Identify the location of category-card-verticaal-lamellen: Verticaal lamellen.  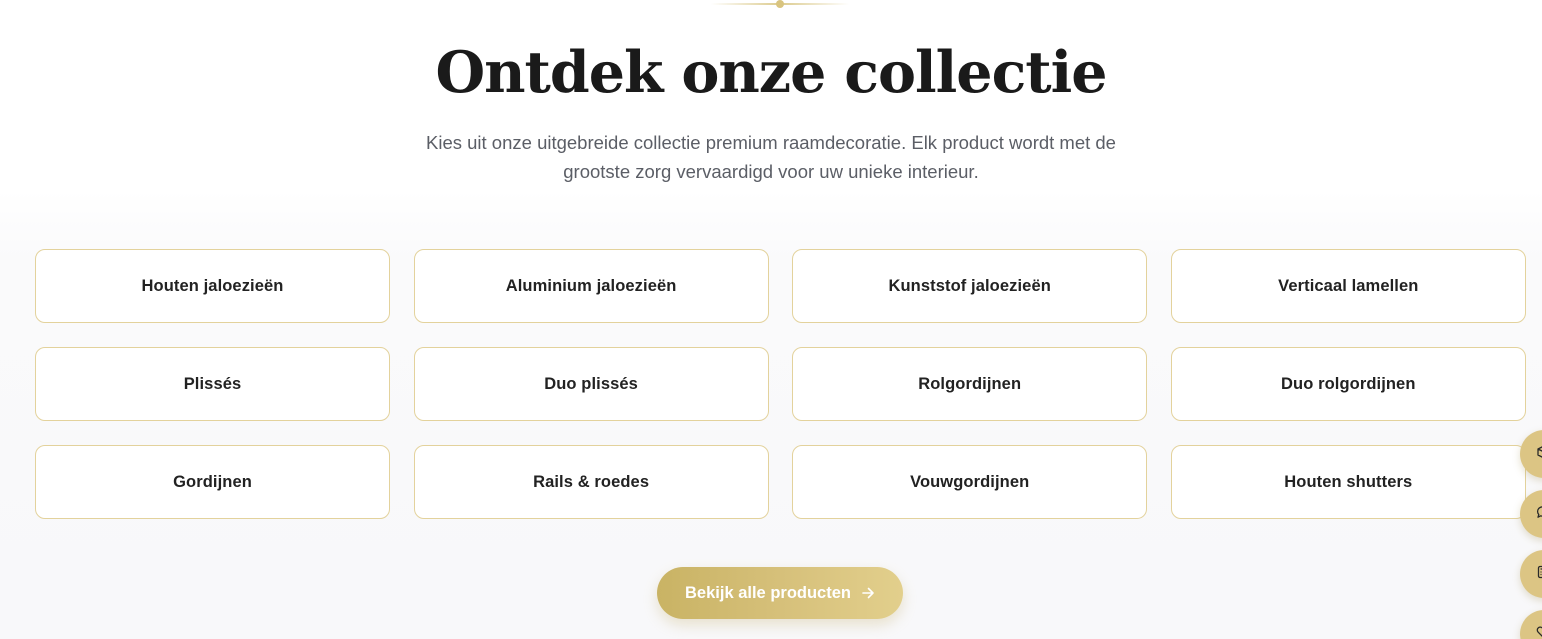
(1348, 286).